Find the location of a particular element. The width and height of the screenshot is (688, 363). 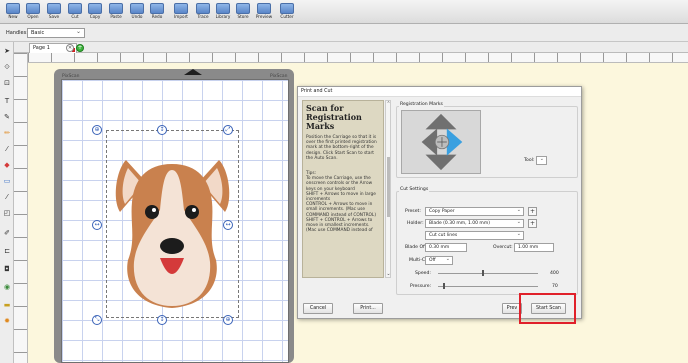

tool-label: Tool: is located at coordinates (529, 160).